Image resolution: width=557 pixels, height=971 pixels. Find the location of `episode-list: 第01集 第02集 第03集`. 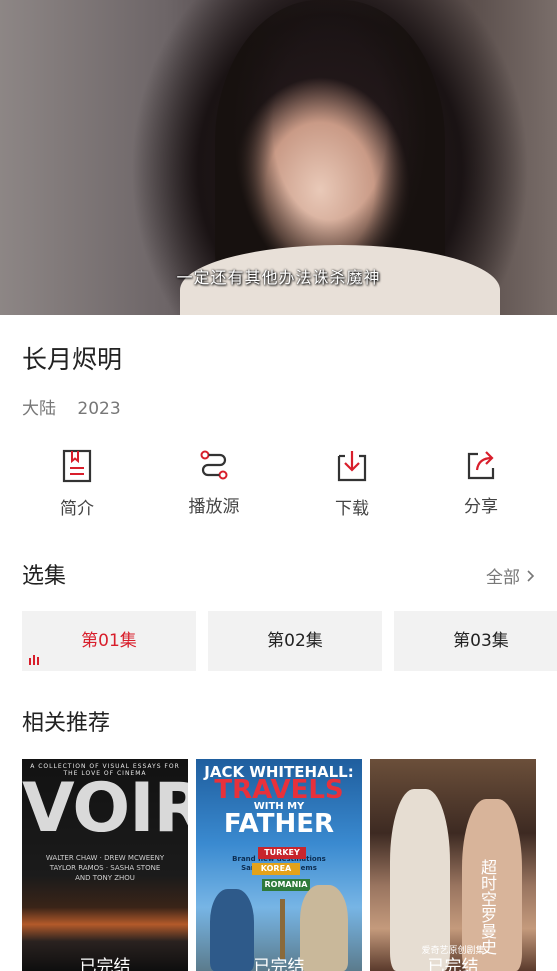

episode-list: 第01集 第02集 第03集 is located at coordinates (289, 641).